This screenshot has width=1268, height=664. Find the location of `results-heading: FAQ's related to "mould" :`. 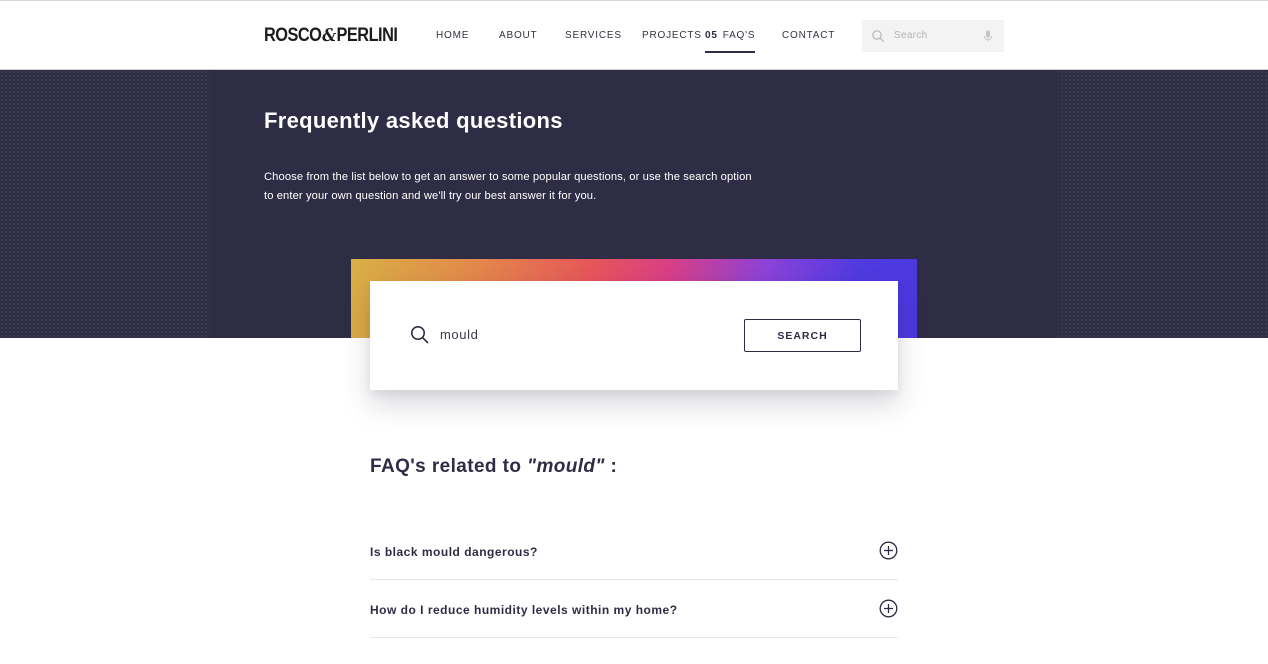

results-heading: FAQ's related to "mould" : is located at coordinates (493, 467).